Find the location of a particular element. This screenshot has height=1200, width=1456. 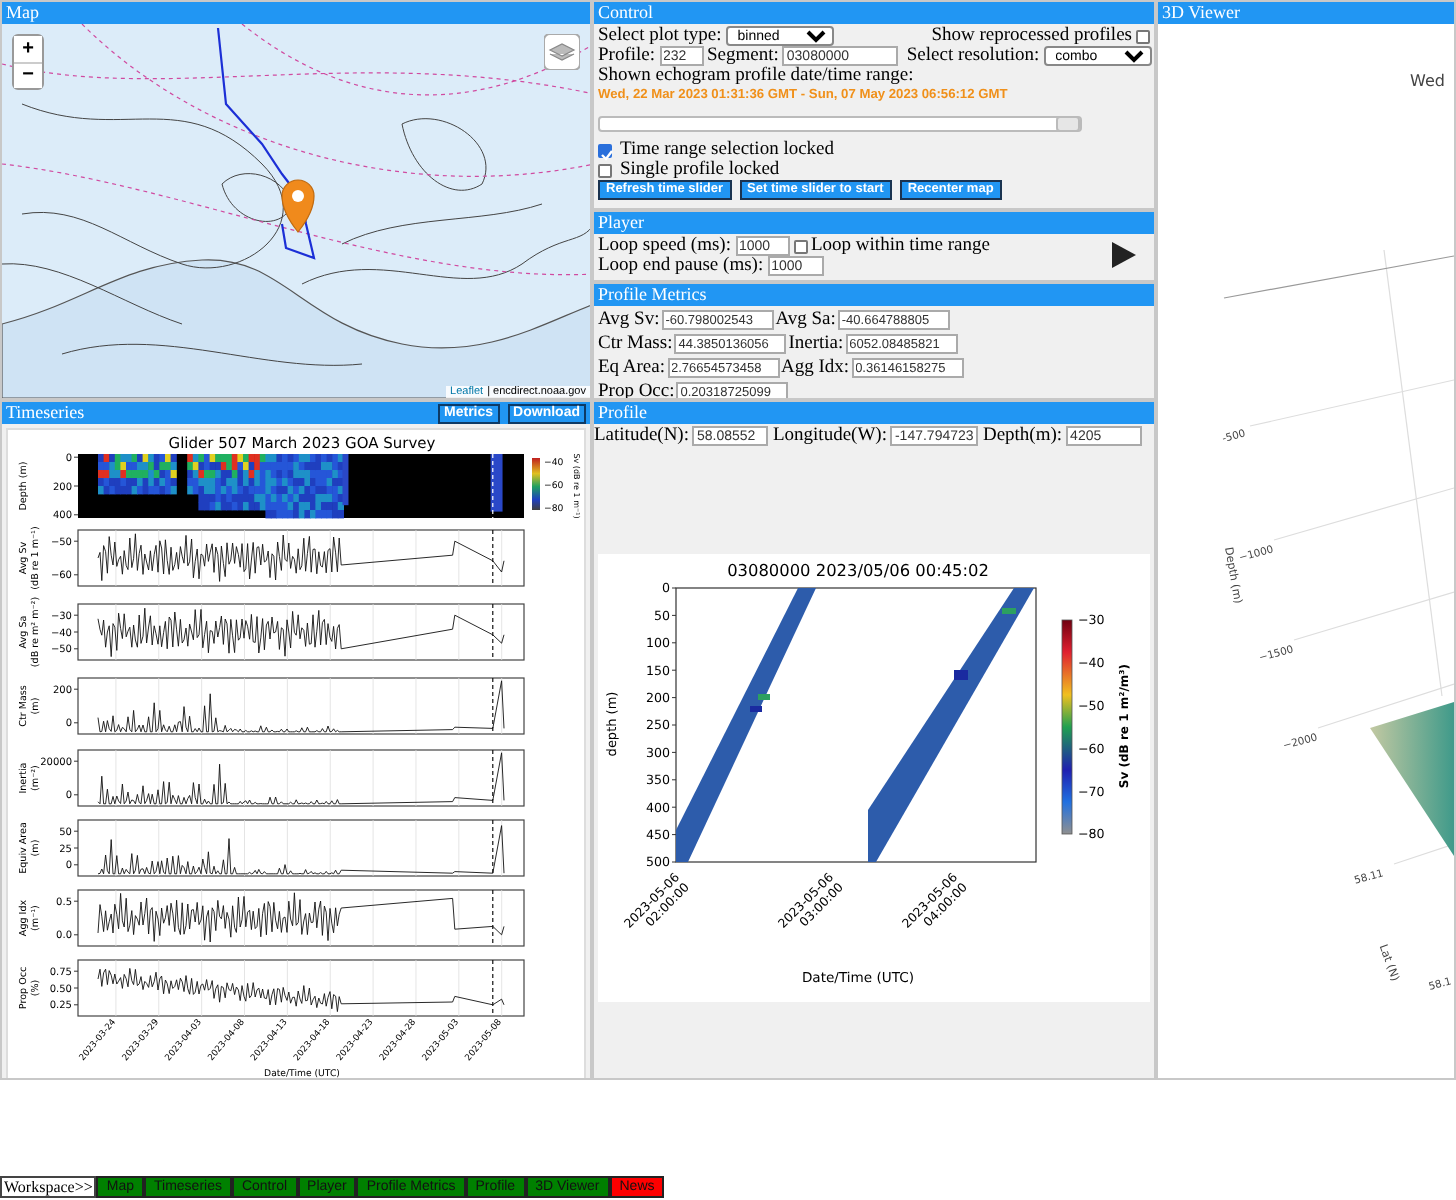

workspace-label: Workspace>> is located at coordinates (48, 1187).